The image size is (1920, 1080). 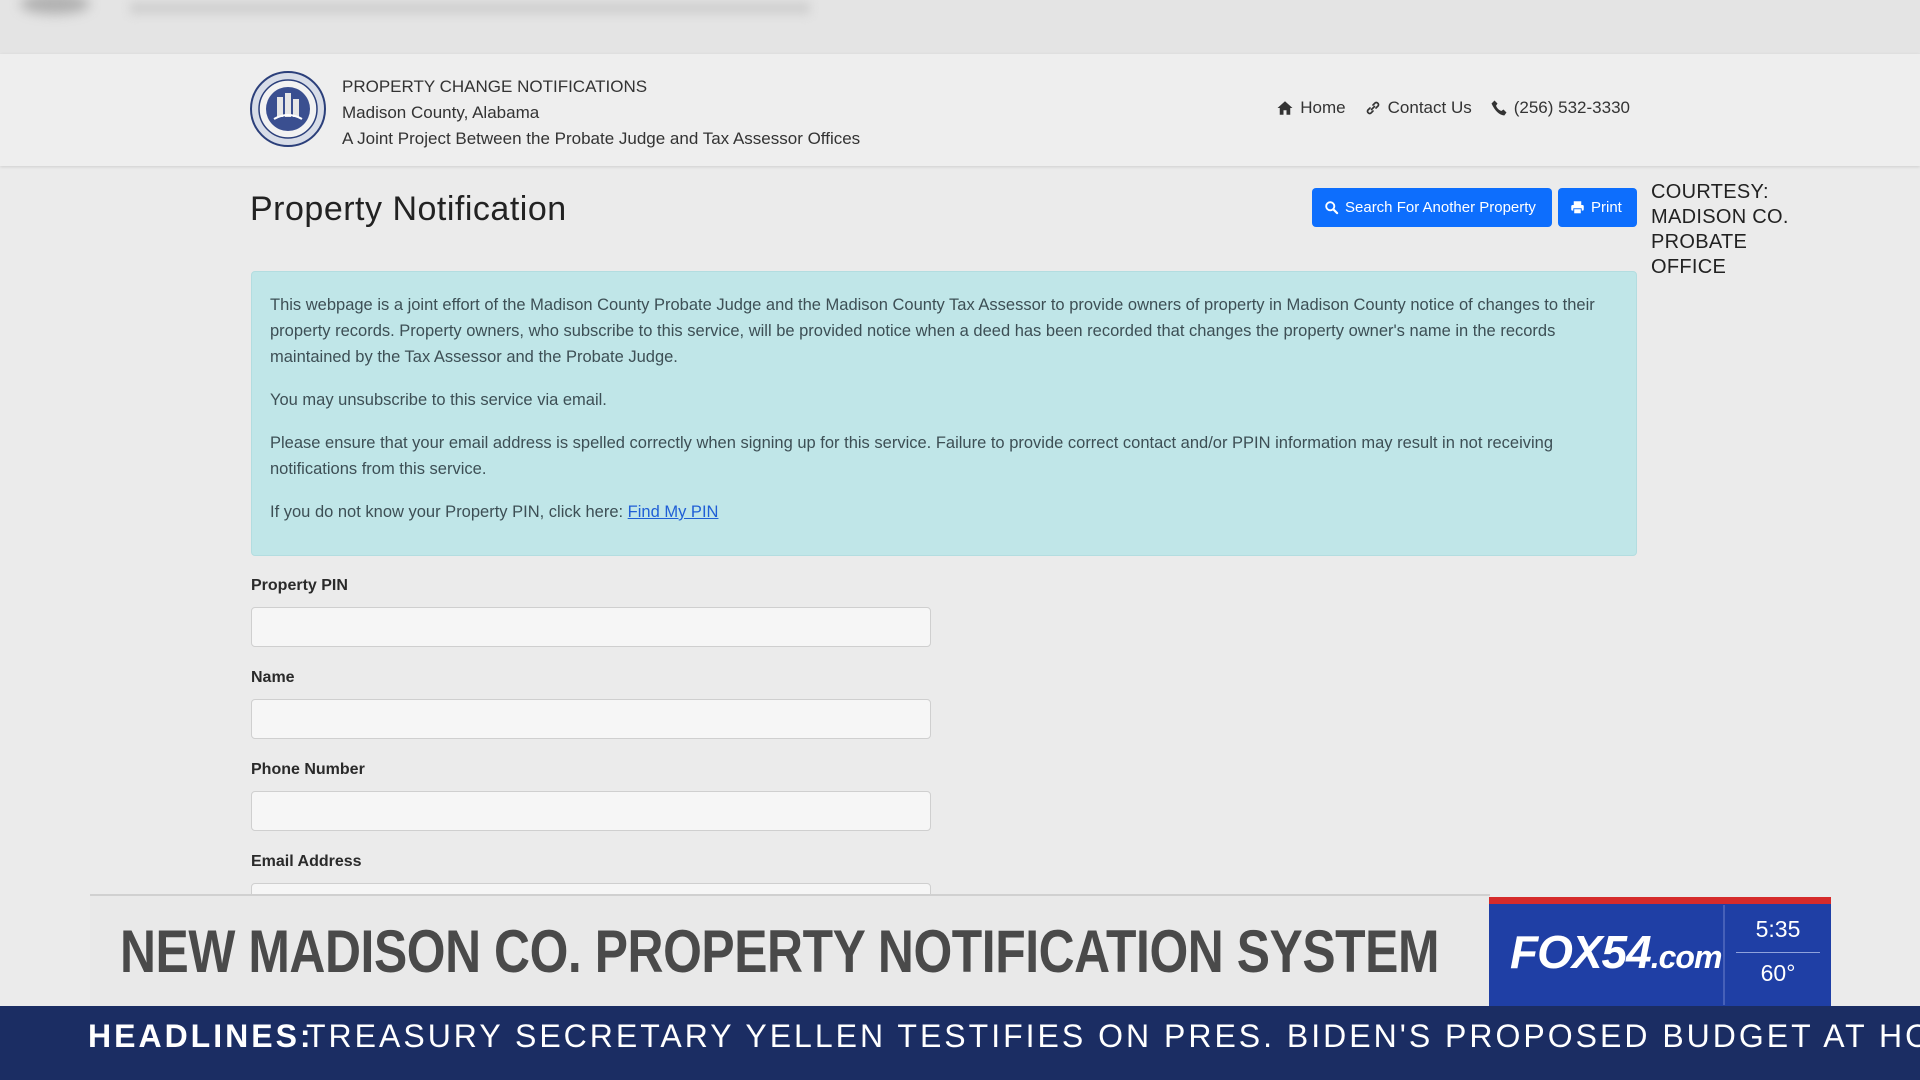 I want to click on station-logo: FOX54.com, so click(x=1616, y=952).